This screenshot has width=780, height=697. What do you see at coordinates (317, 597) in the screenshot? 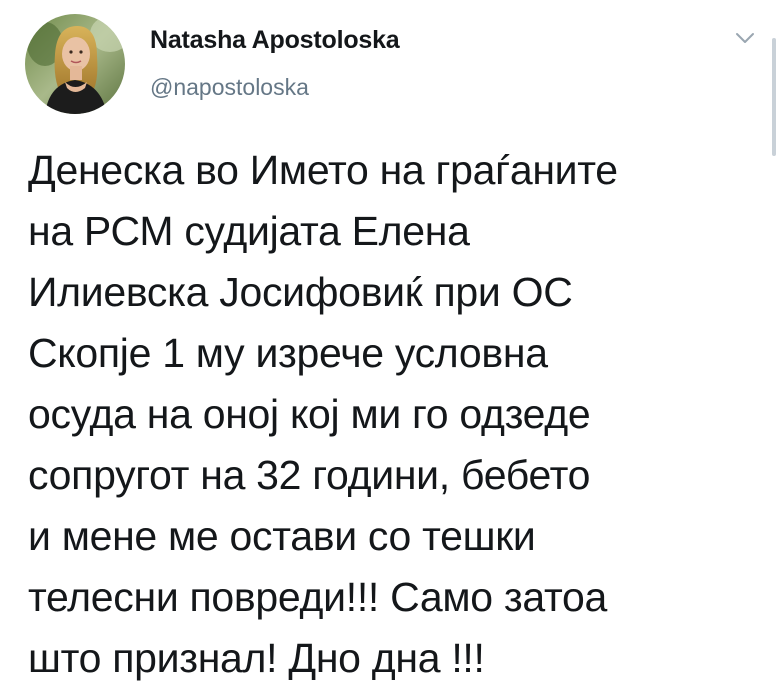
I see `tweet-line: телесни повреди!!! Само затоа` at bounding box center [317, 597].